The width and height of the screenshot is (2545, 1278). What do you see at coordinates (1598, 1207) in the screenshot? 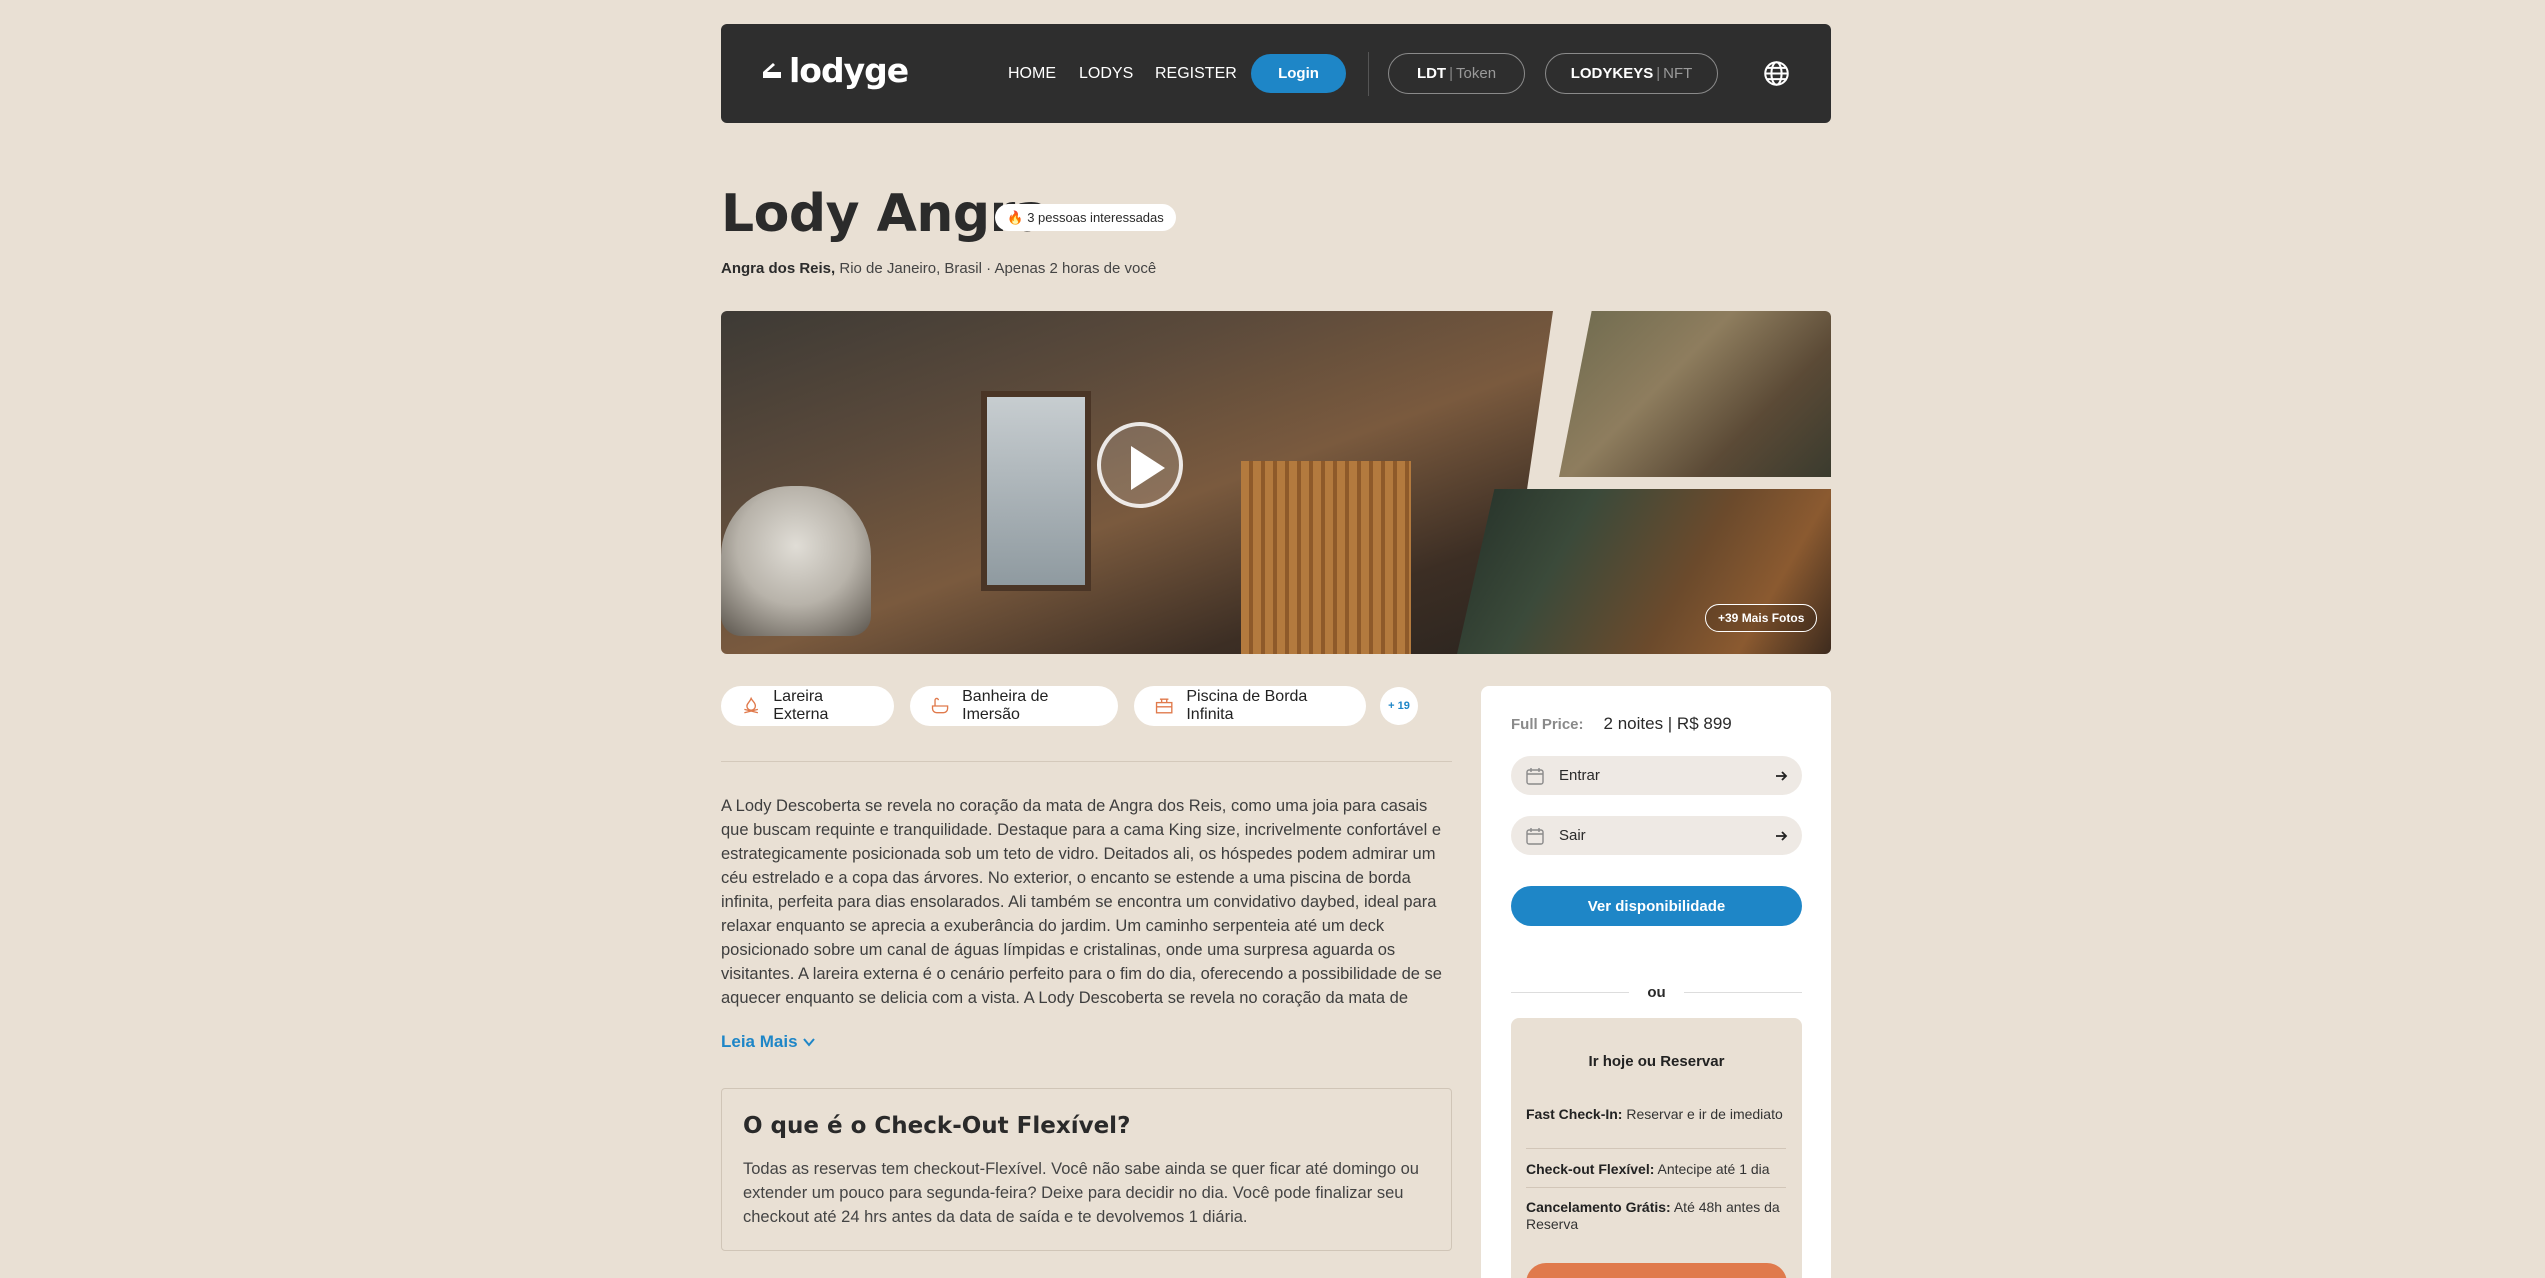
I see `feature-name: Cancelamento Grátis:` at bounding box center [1598, 1207].